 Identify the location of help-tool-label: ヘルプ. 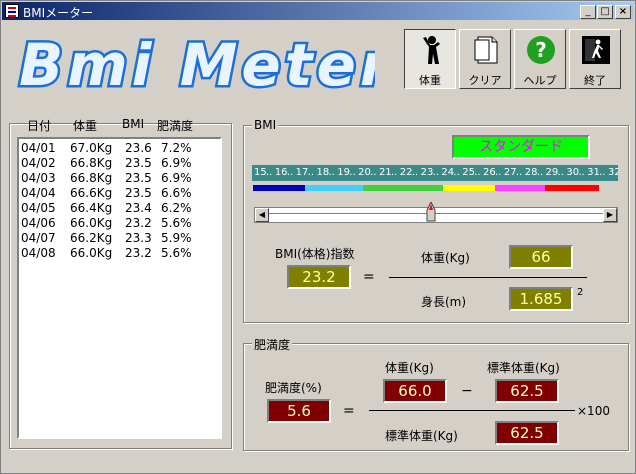
(540, 80).